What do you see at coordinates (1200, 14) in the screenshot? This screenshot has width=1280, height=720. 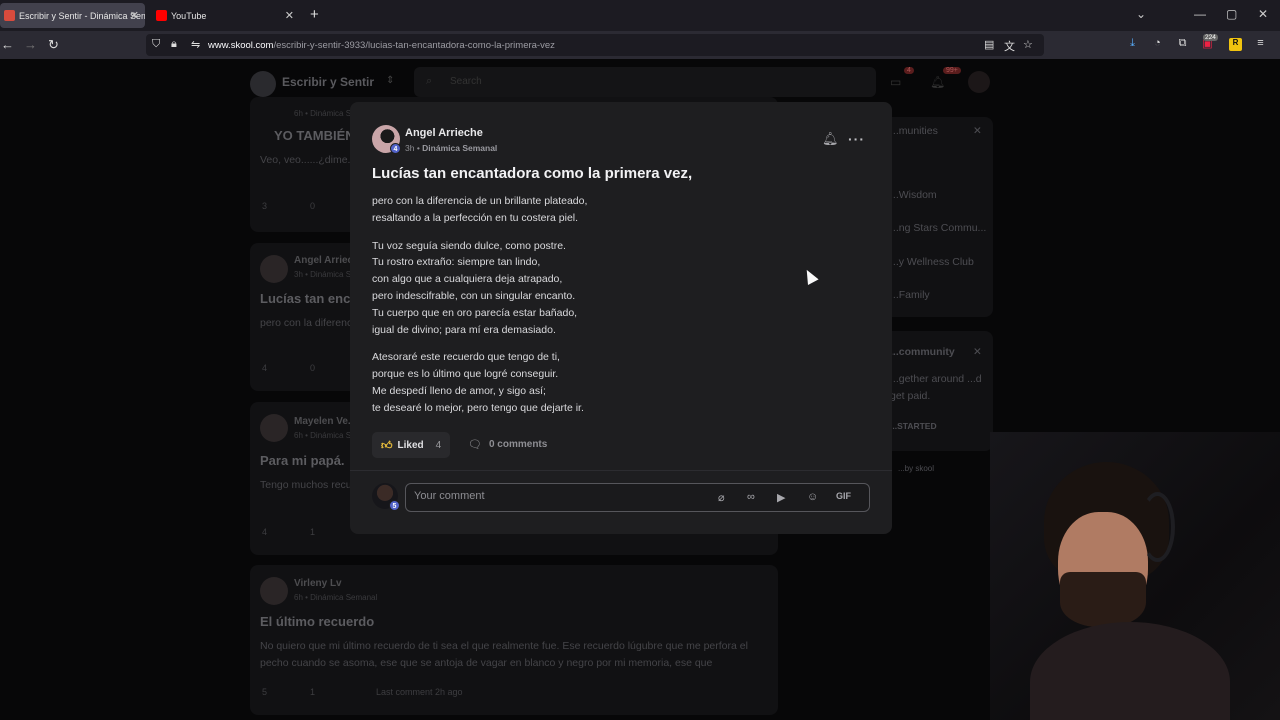 I see `minimize-icon: —` at bounding box center [1200, 14].